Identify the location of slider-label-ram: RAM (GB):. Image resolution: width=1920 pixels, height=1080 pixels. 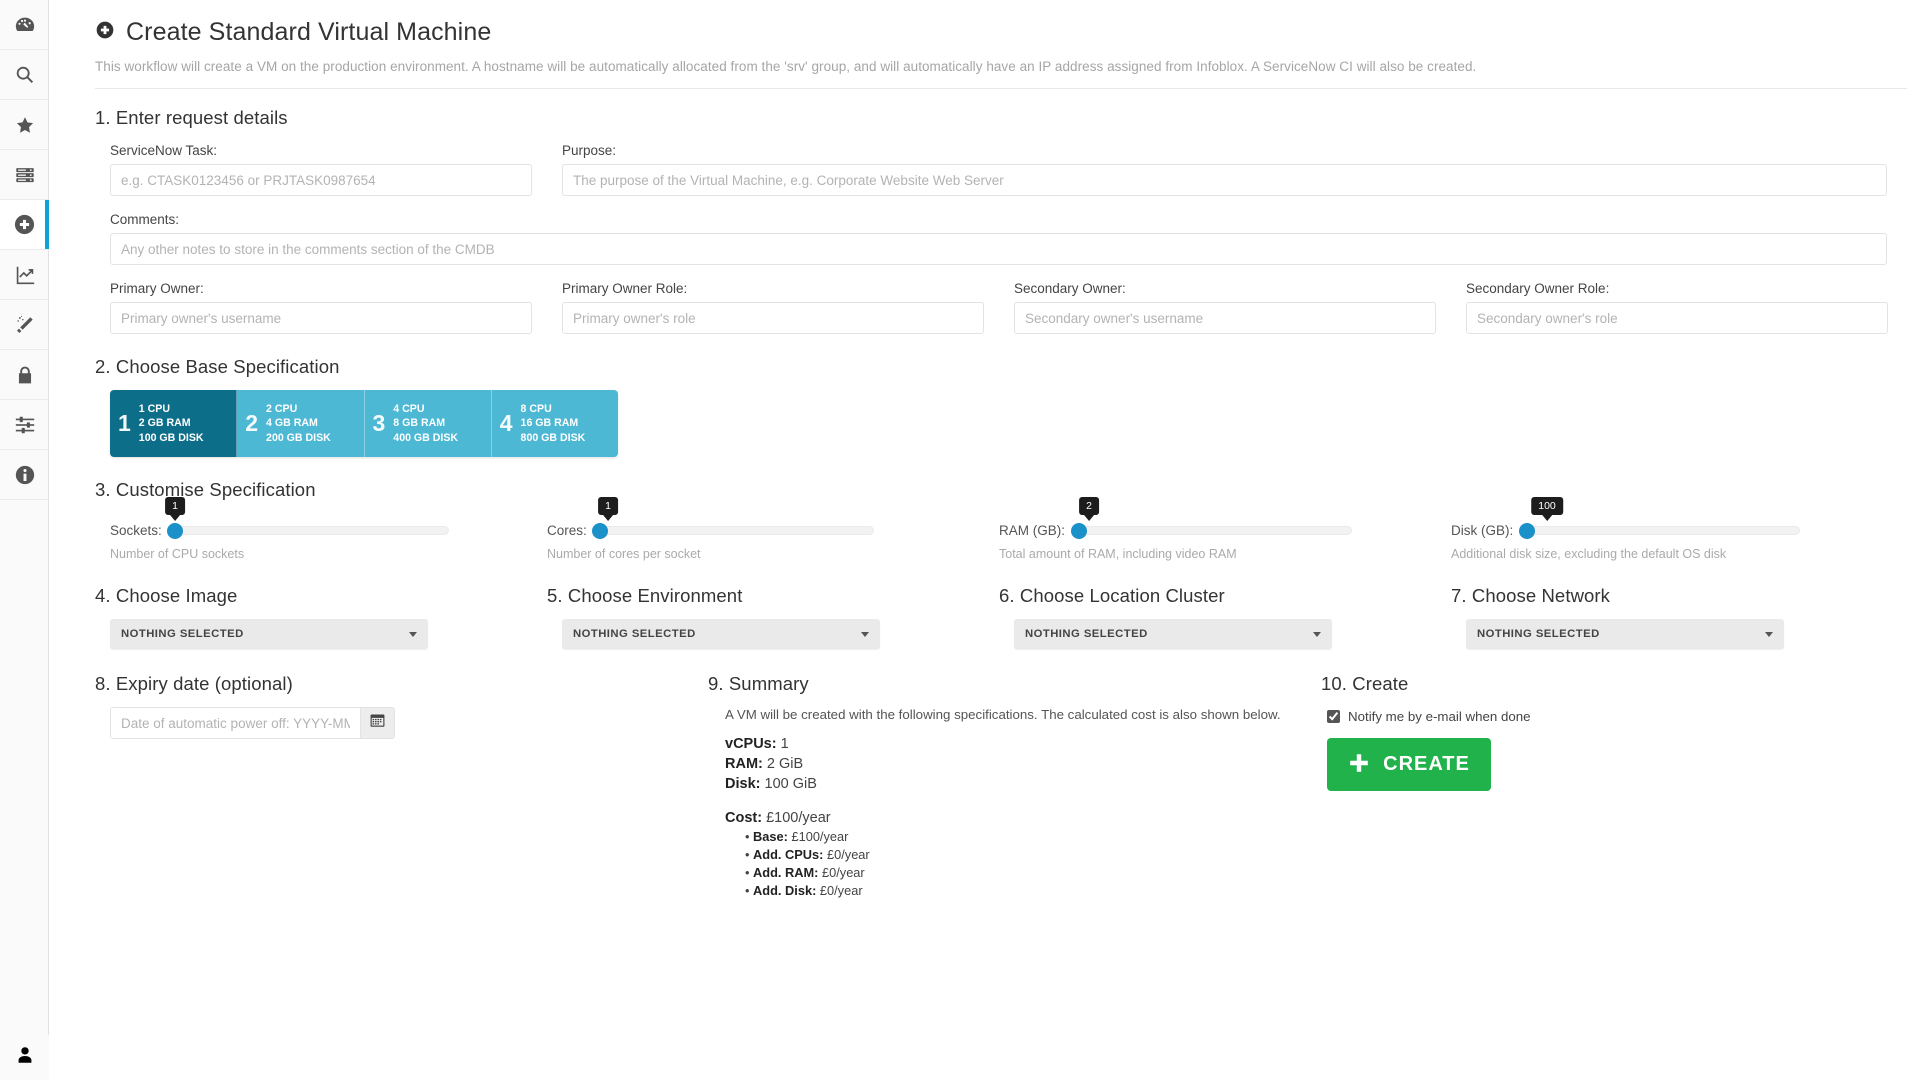
(1032, 530).